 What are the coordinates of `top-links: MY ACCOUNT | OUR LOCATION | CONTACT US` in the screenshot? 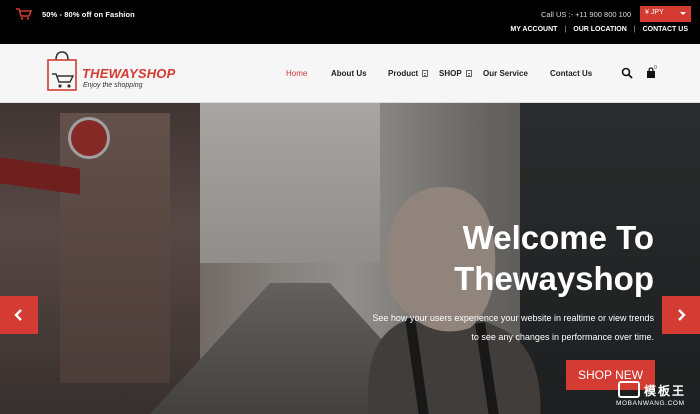 It's located at (599, 29).